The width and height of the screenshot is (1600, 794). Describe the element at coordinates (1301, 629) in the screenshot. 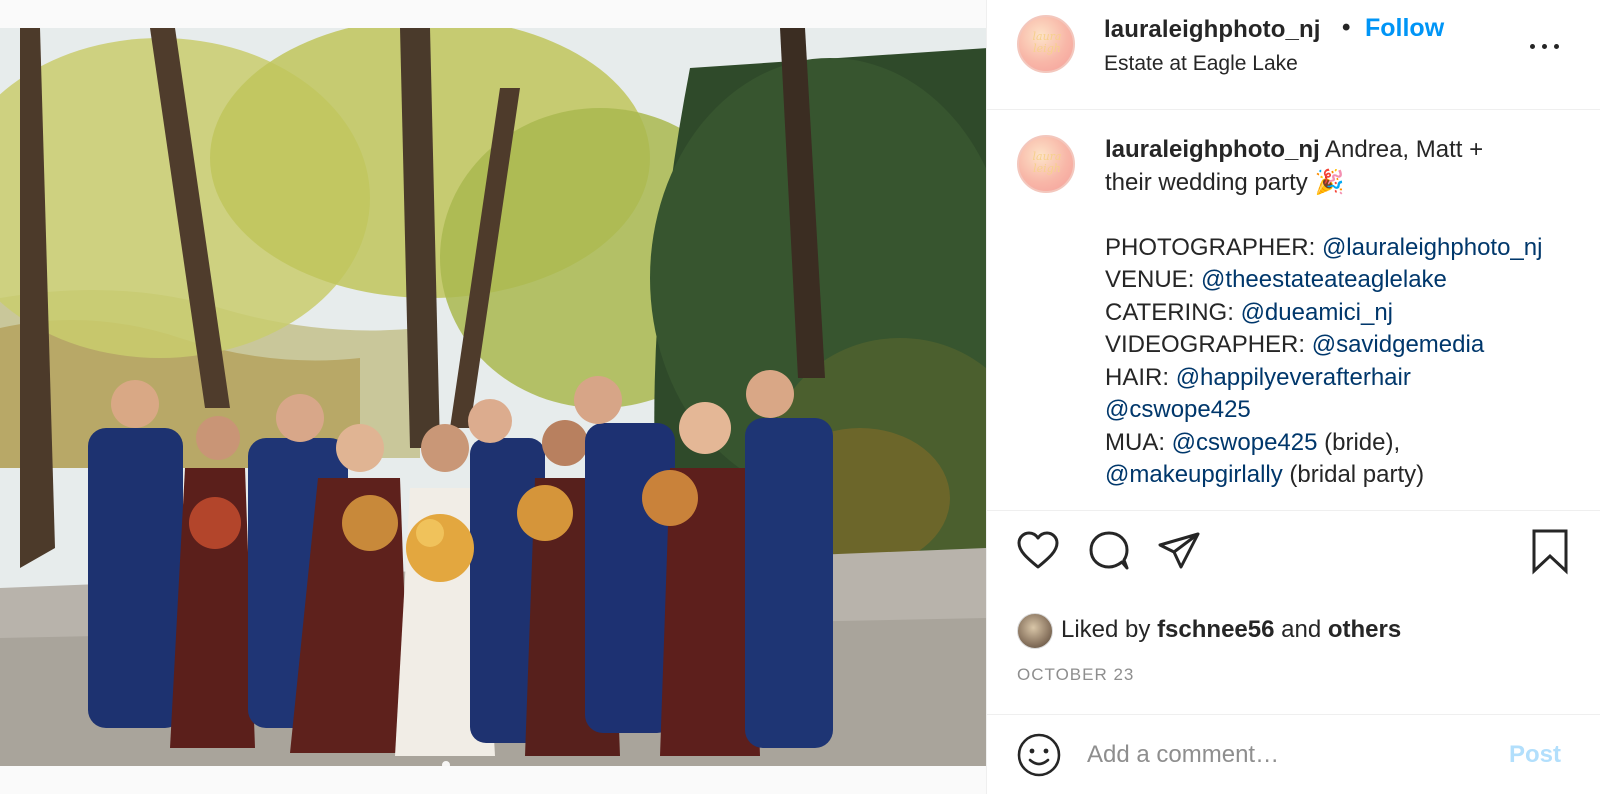

I see `likes-and: and` at that location.